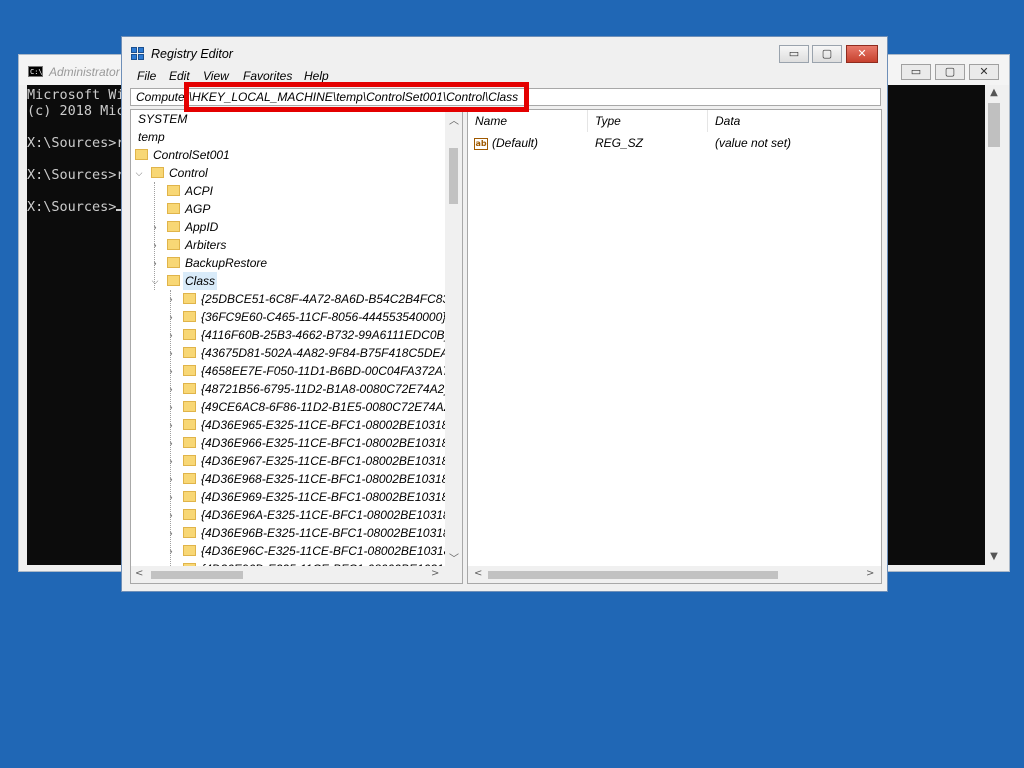  I want to click on tree-item-label: {4658EE7E-F050-11D1-B6BD-00C04FA372A7}, so click(323, 371).